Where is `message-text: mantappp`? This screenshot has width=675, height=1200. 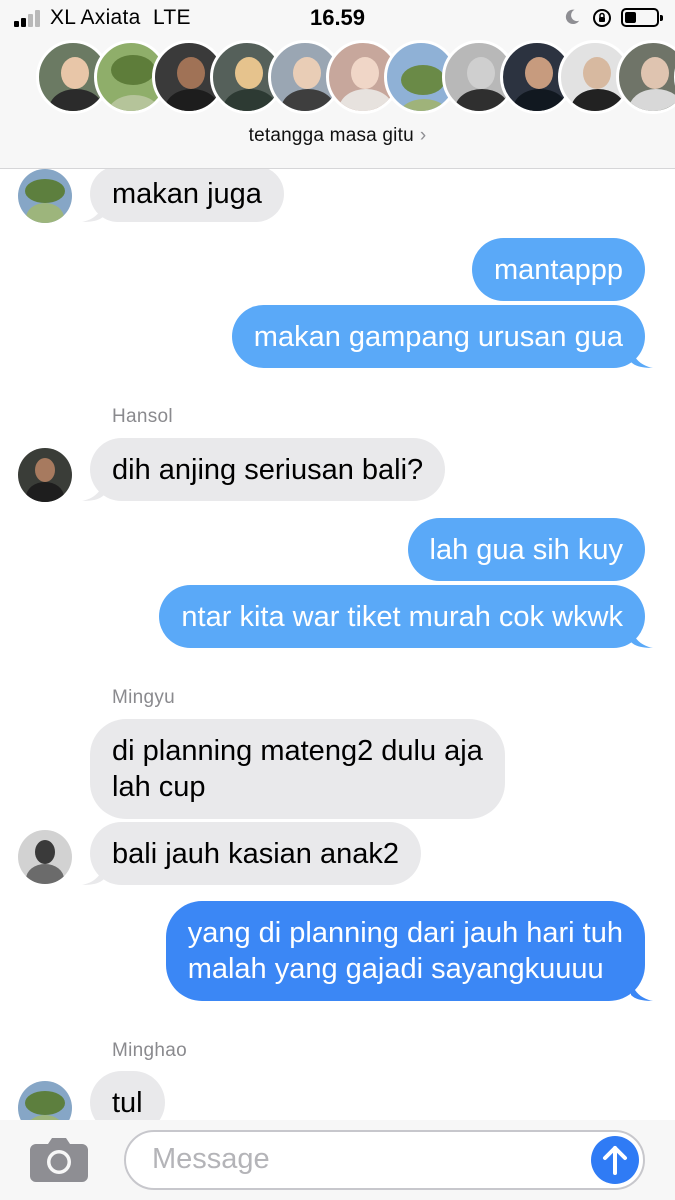 message-text: mantappp is located at coordinates (558, 269).